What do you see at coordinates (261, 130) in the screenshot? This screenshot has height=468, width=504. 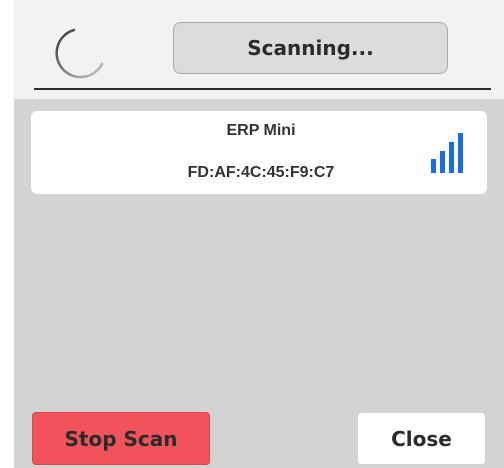 I see `device-name: ERP Mini` at bounding box center [261, 130].